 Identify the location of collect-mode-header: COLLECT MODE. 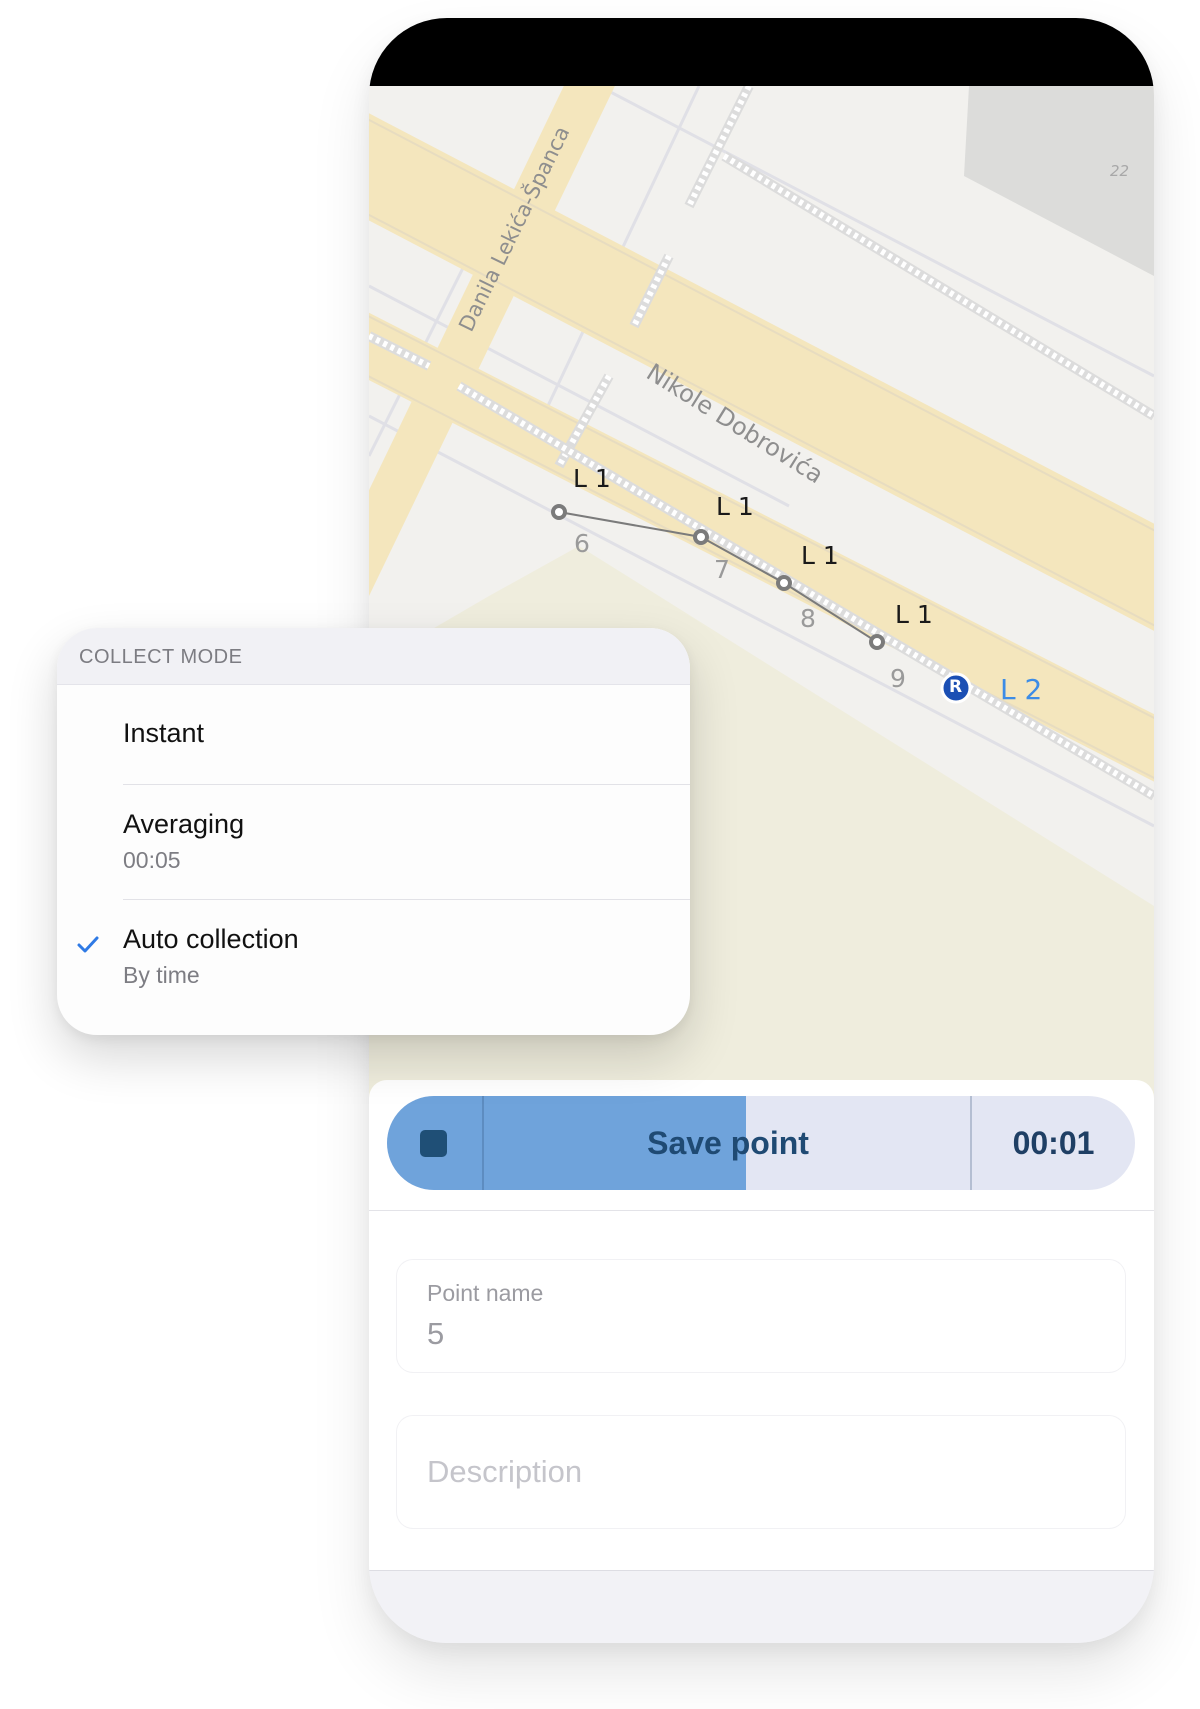
(373, 656).